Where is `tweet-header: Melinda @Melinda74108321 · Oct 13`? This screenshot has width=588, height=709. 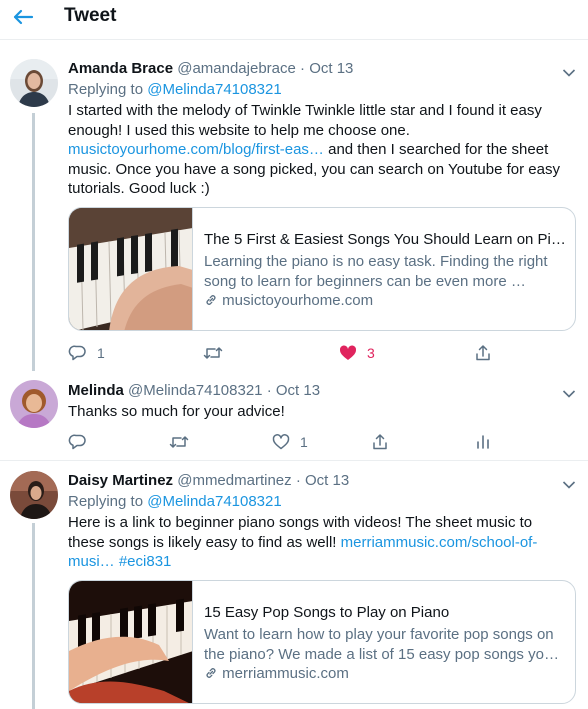 tweet-header: Melinda @Melinda74108321 · Oct 13 is located at coordinates (194, 390).